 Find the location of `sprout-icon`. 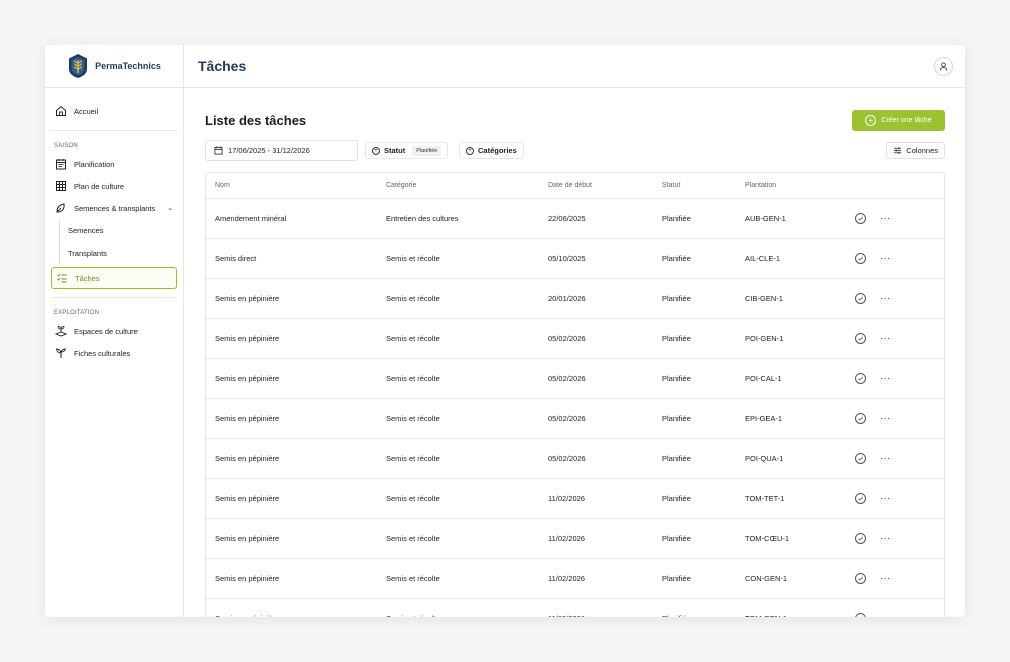

sprout-icon is located at coordinates (61, 331).